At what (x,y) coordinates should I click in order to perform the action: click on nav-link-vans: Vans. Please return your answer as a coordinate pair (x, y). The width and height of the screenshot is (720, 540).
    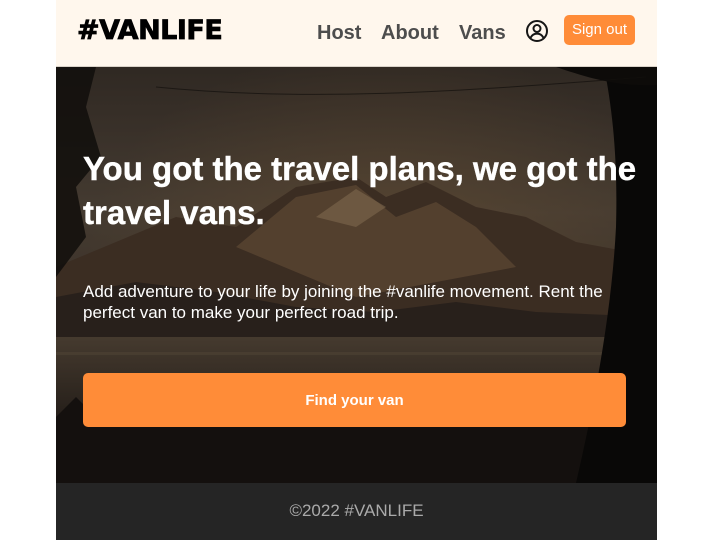
    Looking at the image, I should click on (482, 33).